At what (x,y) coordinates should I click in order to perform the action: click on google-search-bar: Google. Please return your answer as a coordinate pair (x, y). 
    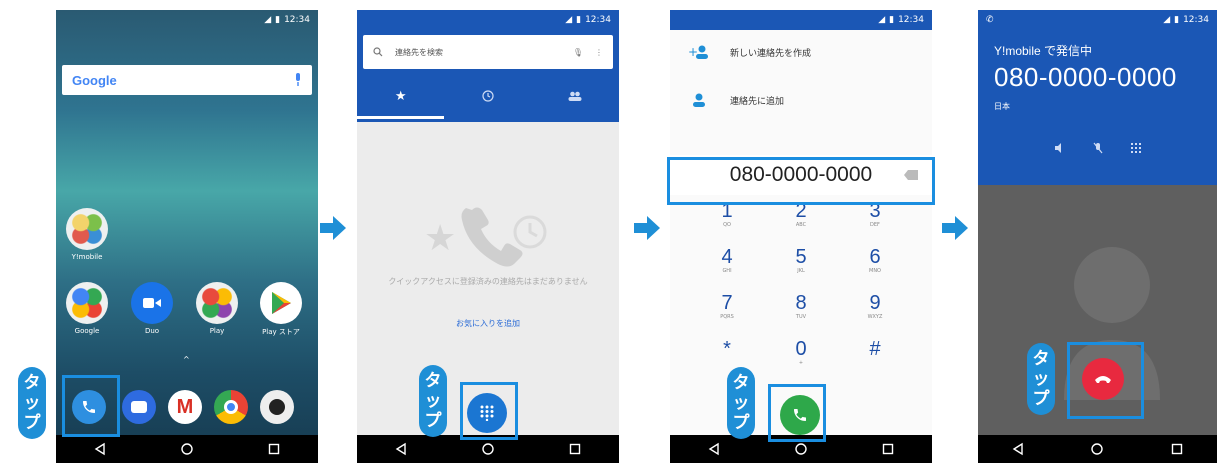
    Looking at the image, I should click on (187, 80).